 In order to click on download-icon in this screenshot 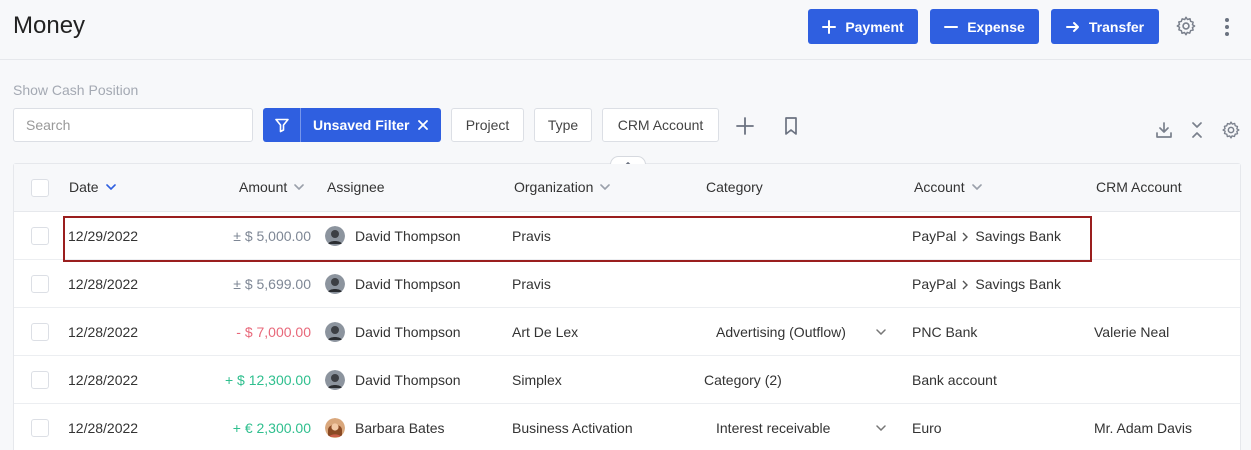, I will do `click(1164, 130)`.